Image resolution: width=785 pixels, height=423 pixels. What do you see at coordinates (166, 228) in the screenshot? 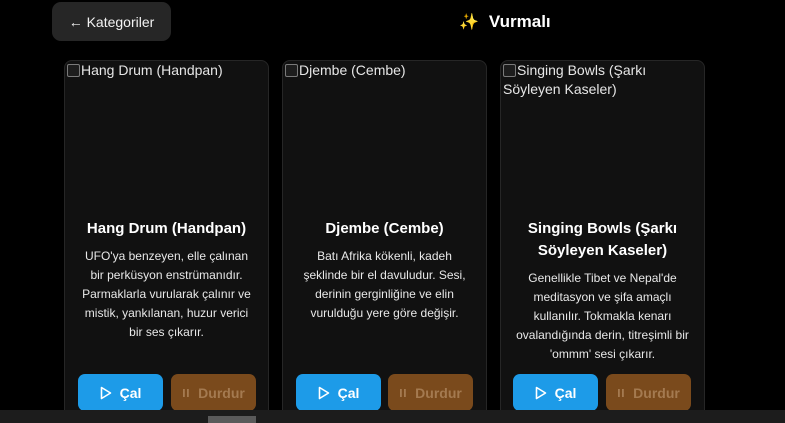
I see `instrument-title: Hang Drum (Handpan)` at bounding box center [166, 228].